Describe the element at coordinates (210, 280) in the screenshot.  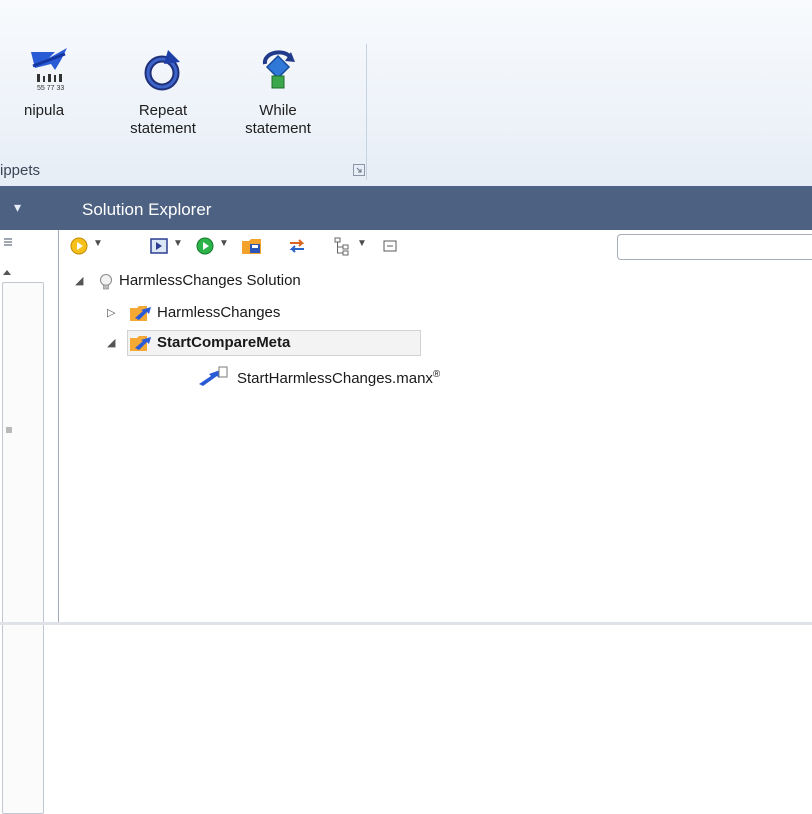
I see `solution-label: HarmlessChanges Solution` at that location.